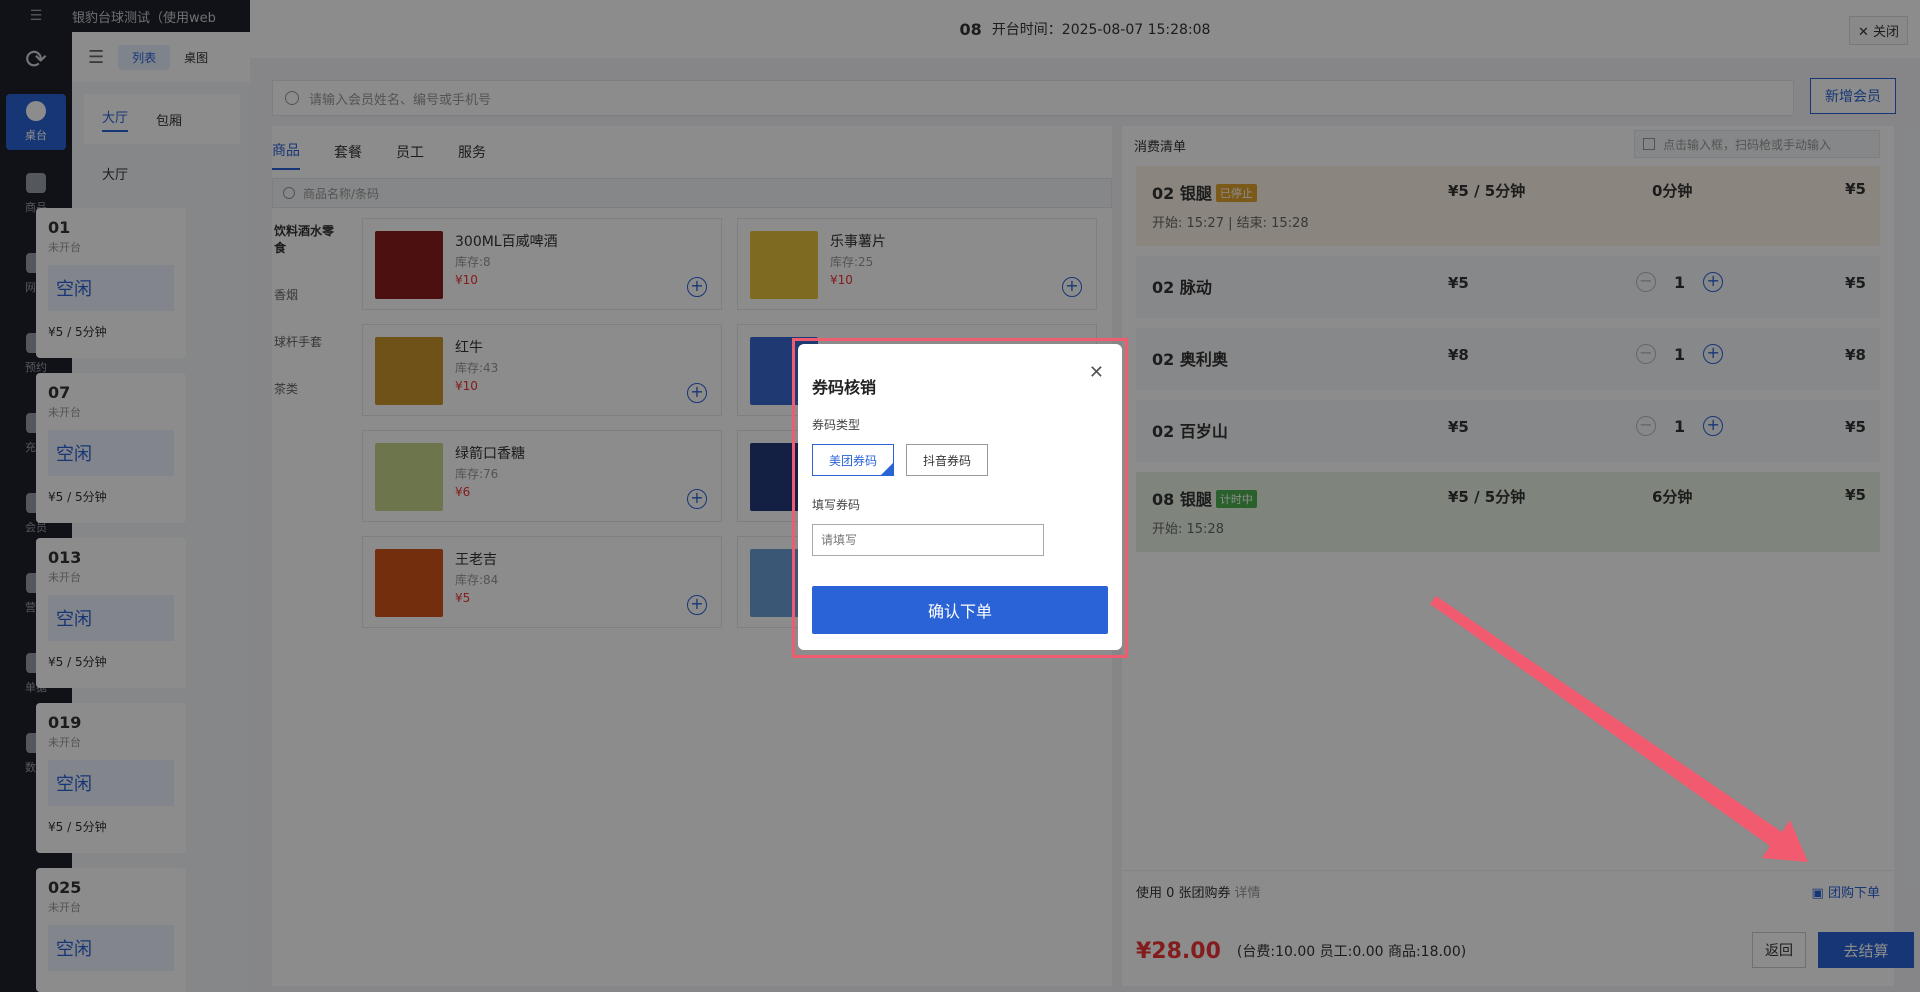 The width and height of the screenshot is (1920, 992). Describe the element at coordinates (947, 460) in the screenshot. I see `douyin-coupon-button: 抖音券码` at that location.